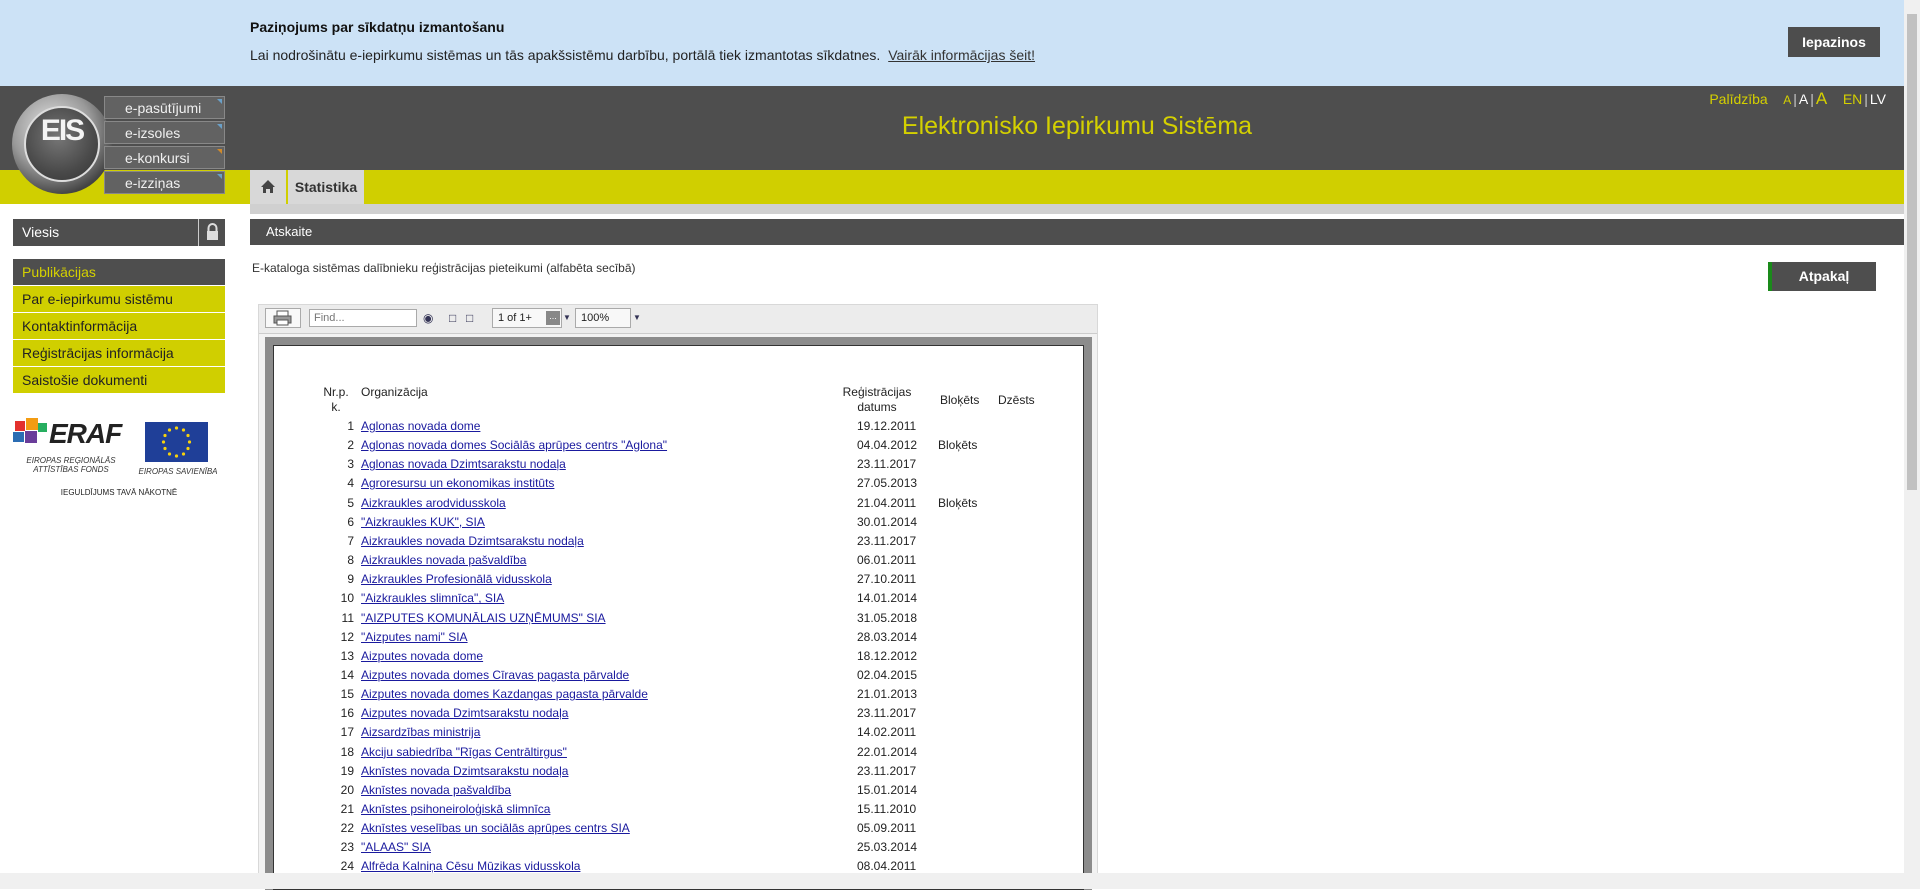  Describe the element at coordinates (422, 656) in the screenshot. I see `organization-link: Aizputes novada dome` at that location.